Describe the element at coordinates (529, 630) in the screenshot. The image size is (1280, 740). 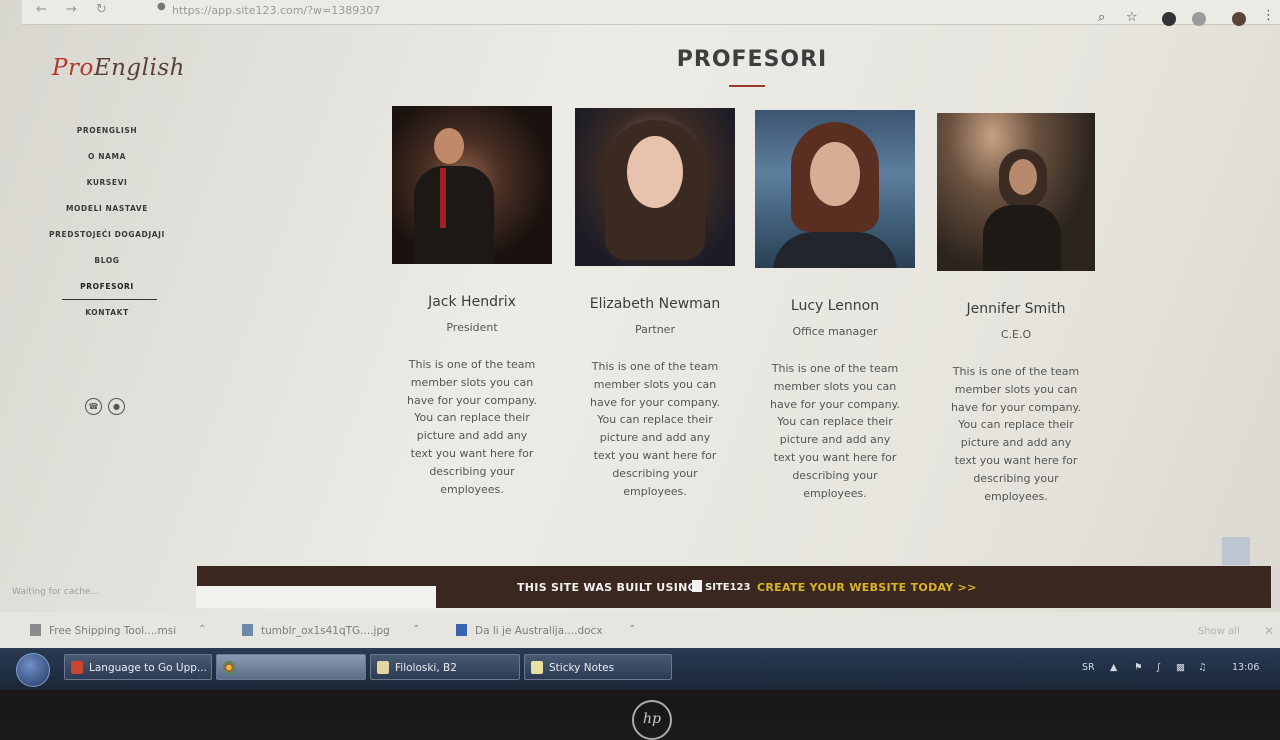
I see `download-item: Da li je Australija....docx` at that location.